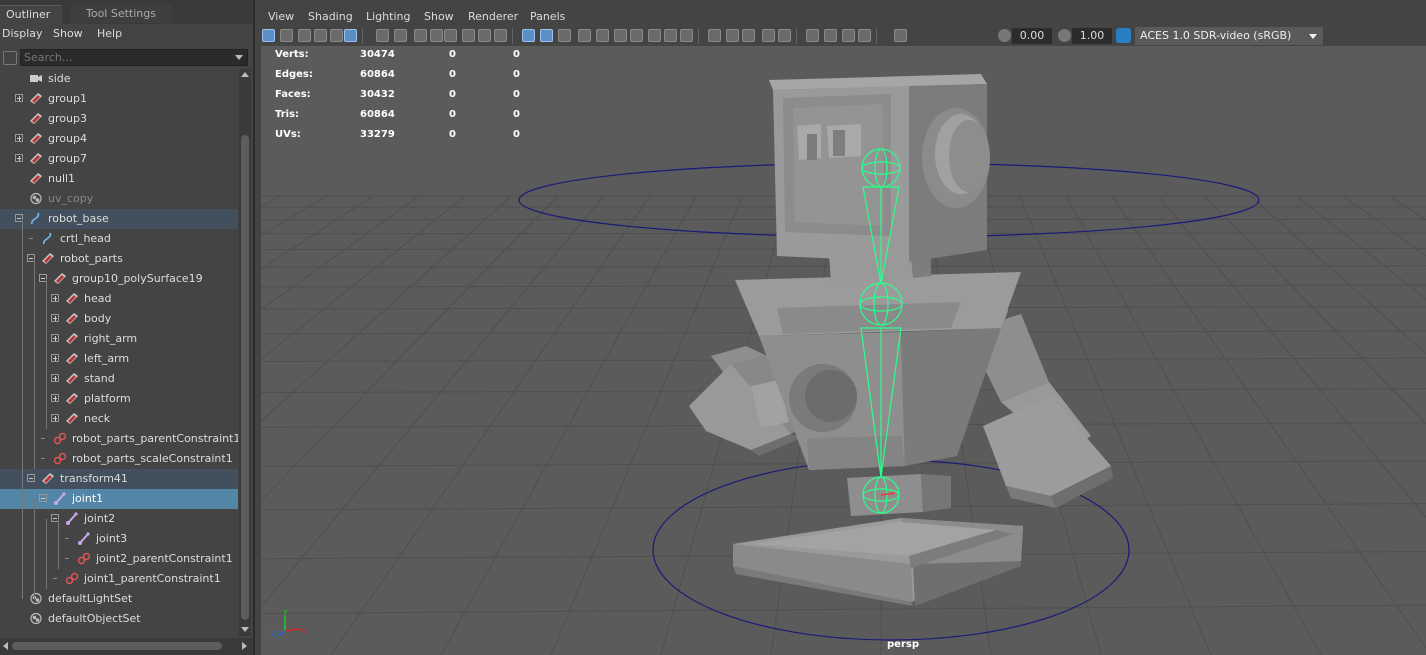  I want to click on outliner-item-left-arm: left_arm, so click(119, 359).